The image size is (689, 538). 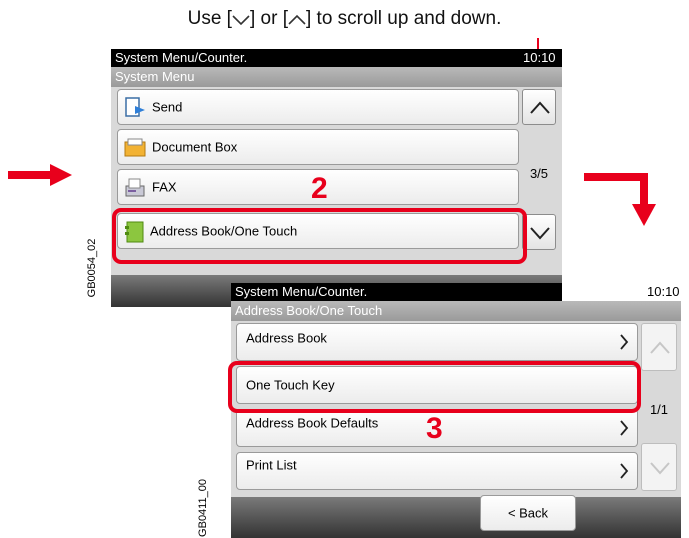 What do you see at coordinates (318, 147) in the screenshot?
I see `menu-item-document-box: Document Box` at bounding box center [318, 147].